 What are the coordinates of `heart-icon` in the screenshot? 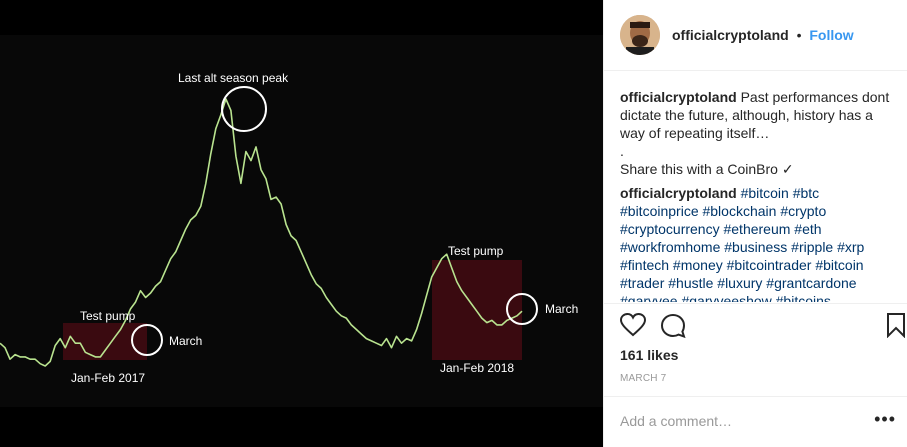 It's located at (633, 325).